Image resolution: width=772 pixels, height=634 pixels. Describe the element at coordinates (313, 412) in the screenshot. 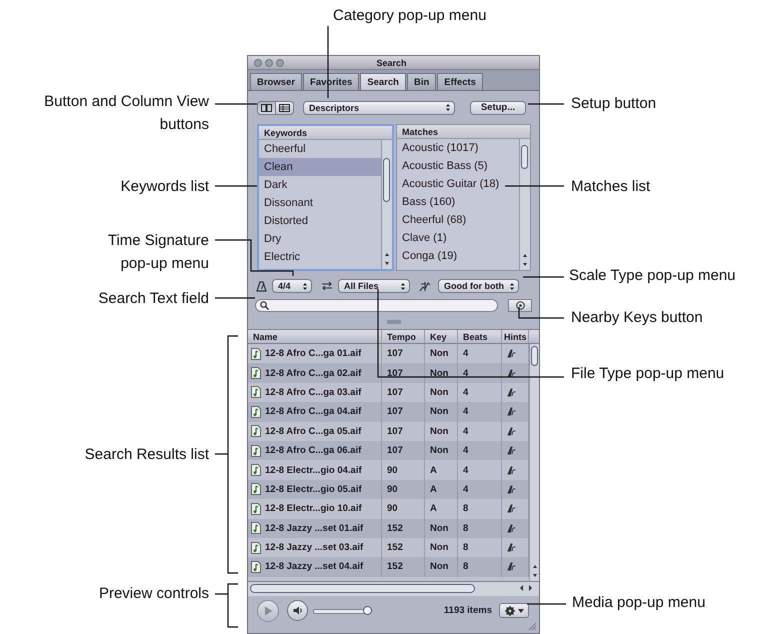

I see `file-name: 12-8 Afro C...ga 04.aif` at that location.